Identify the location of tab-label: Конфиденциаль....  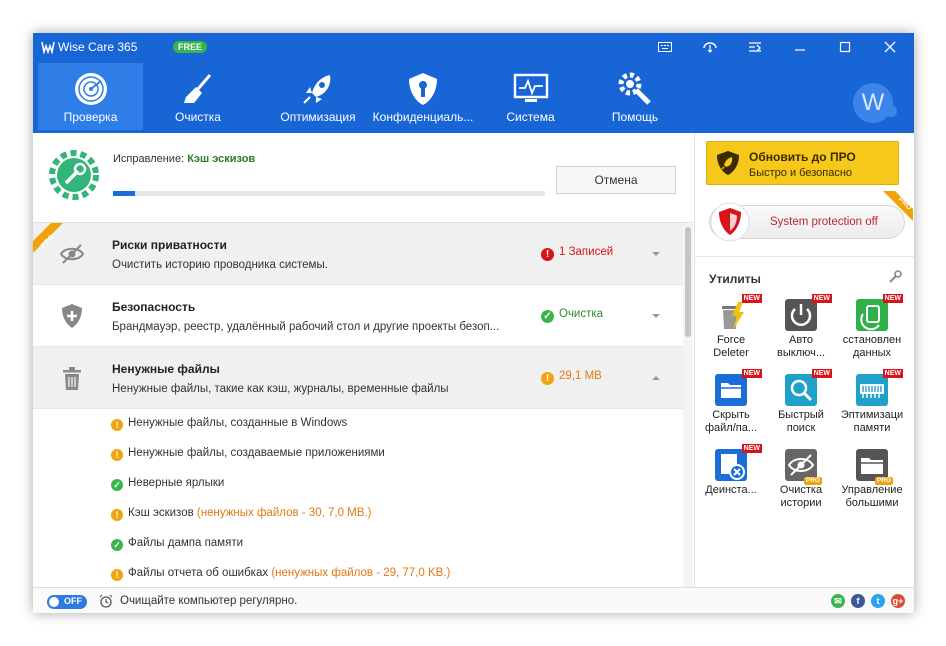
(423, 117).